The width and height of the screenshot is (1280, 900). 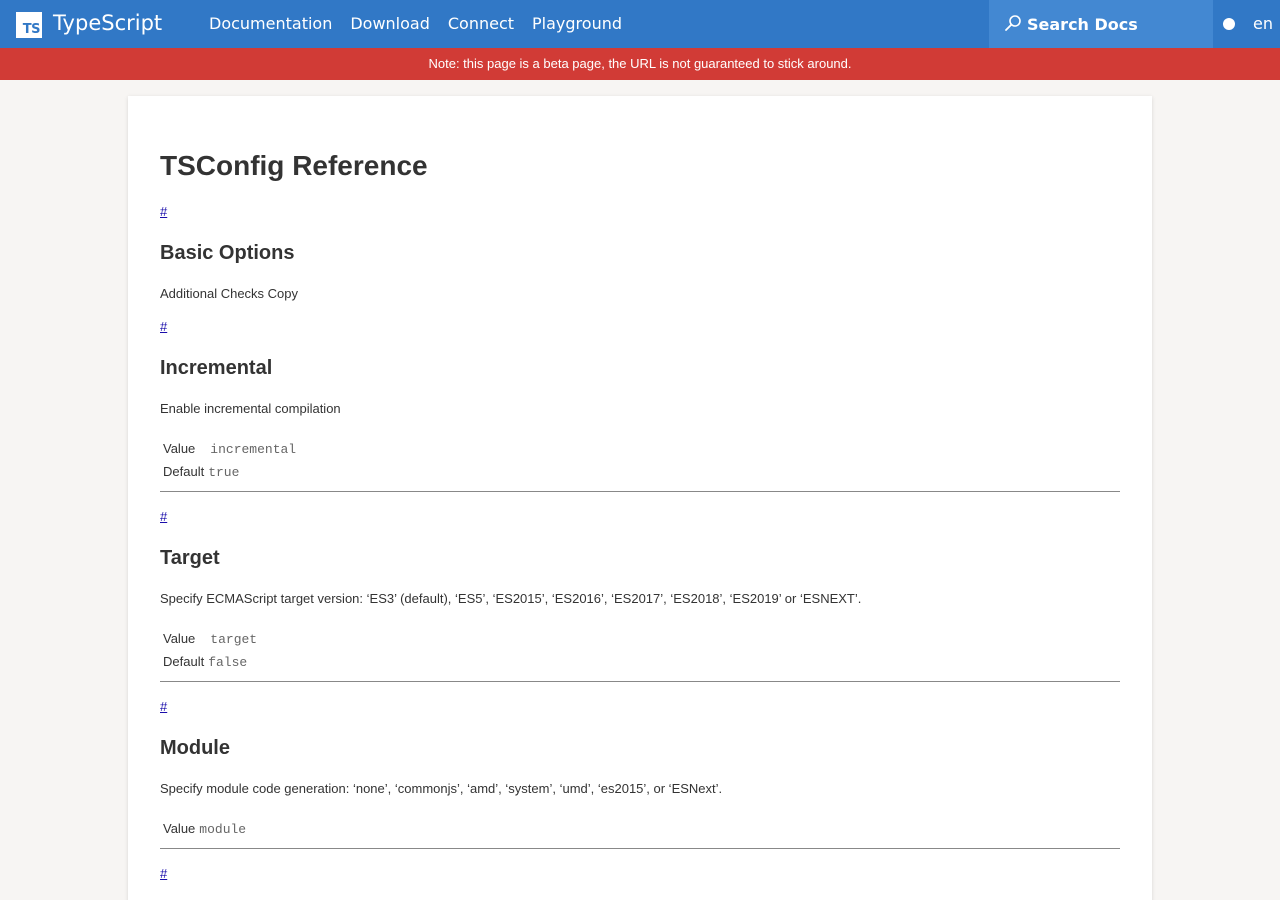 I want to click on section-title-basic-options: Basic Options, so click(x=227, y=253).